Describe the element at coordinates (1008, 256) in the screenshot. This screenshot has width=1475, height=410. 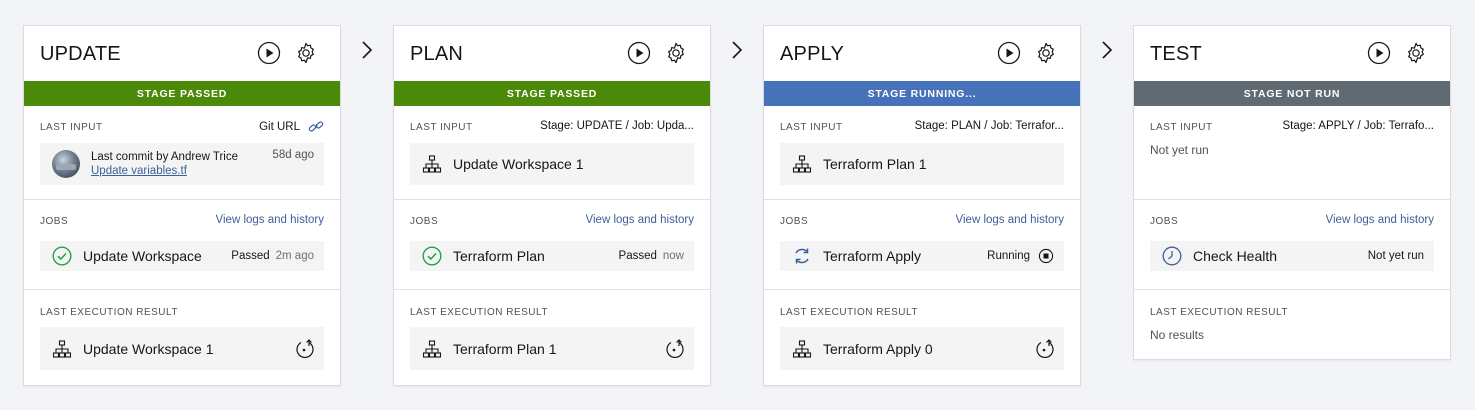
I see `job-status: Running` at that location.